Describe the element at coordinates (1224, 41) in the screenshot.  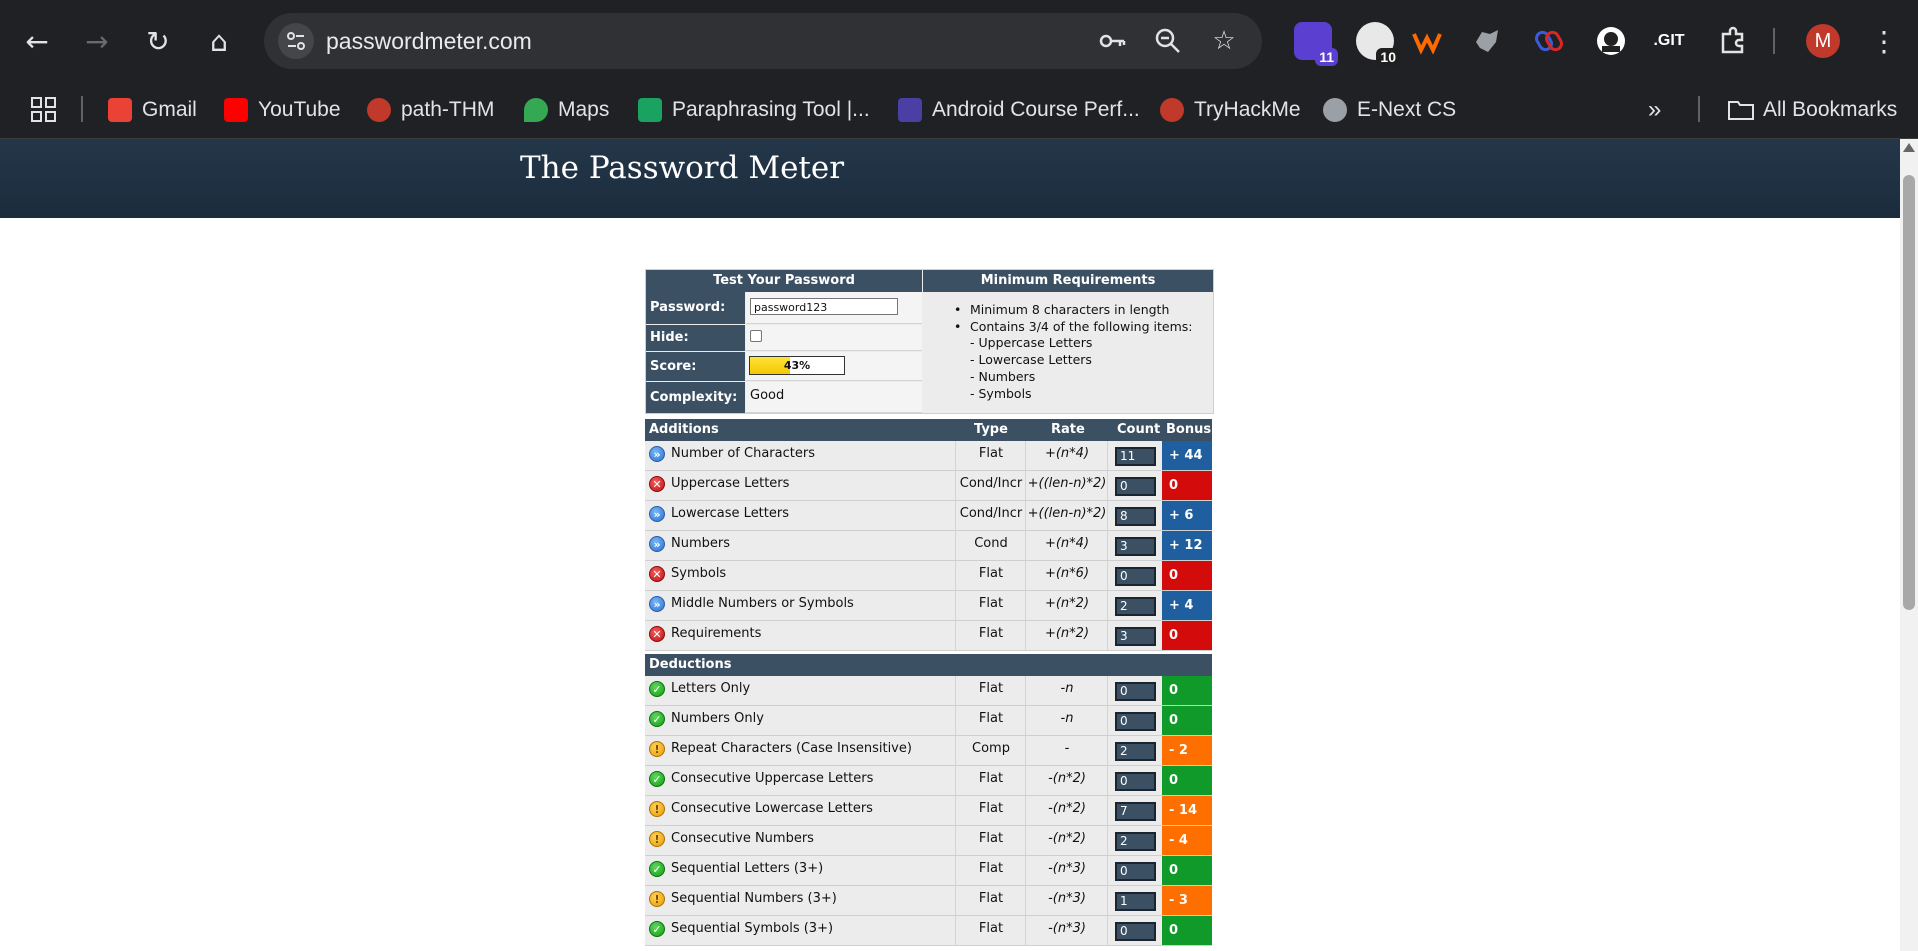
I see `bookmark-star-icon: ☆` at that location.